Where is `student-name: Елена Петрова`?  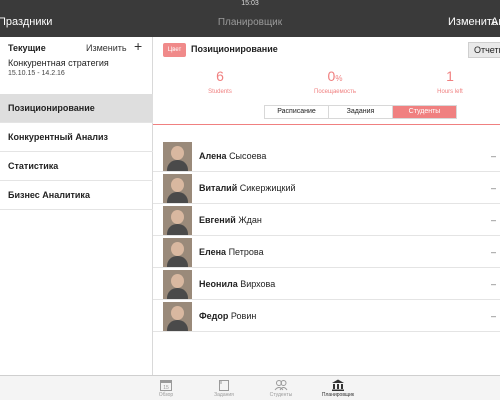
student-name: Елена Петрова is located at coordinates (231, 252).